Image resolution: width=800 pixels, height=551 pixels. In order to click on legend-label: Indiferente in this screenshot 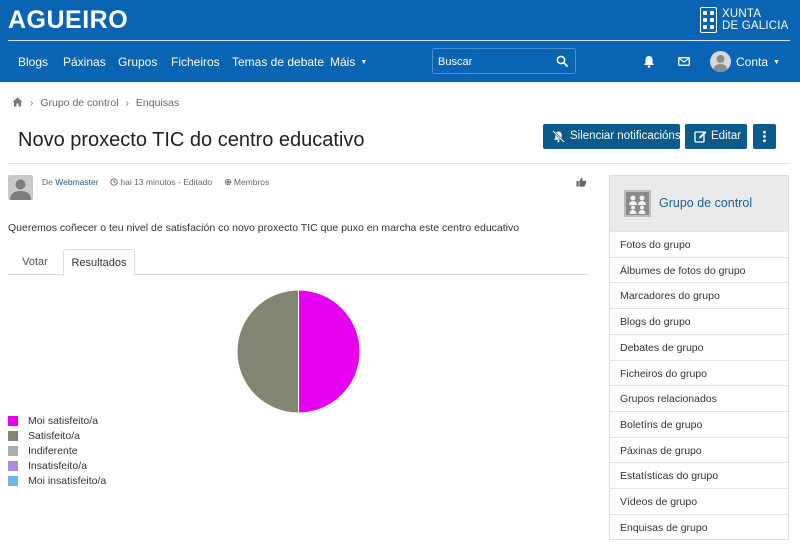, I will do `click(53, 451)`.